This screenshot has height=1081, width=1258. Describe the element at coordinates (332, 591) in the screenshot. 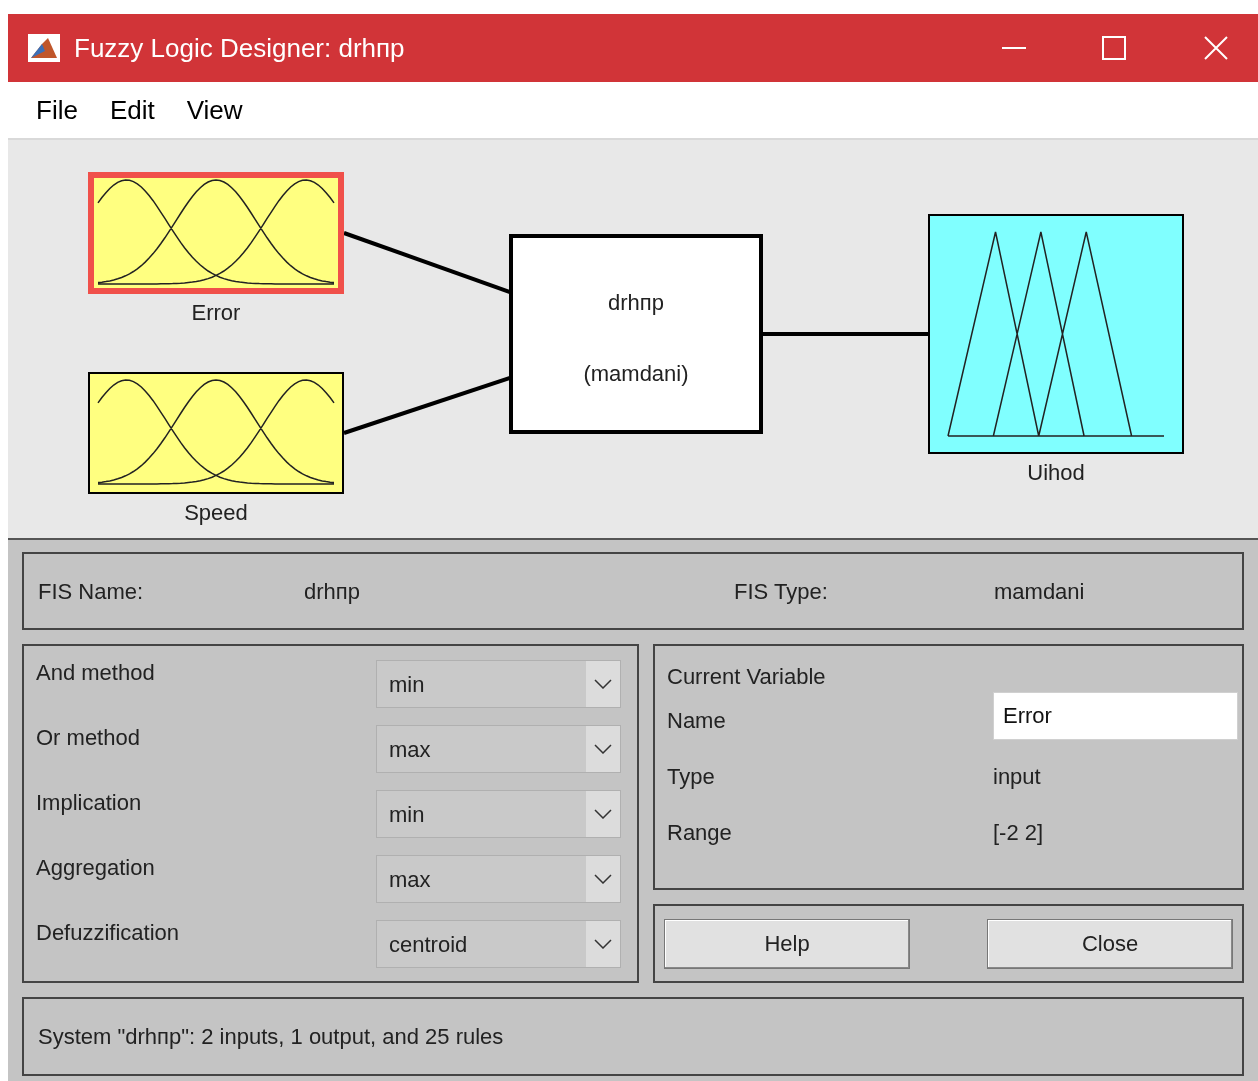

I see `fis-name-value: drhпp` at that location.